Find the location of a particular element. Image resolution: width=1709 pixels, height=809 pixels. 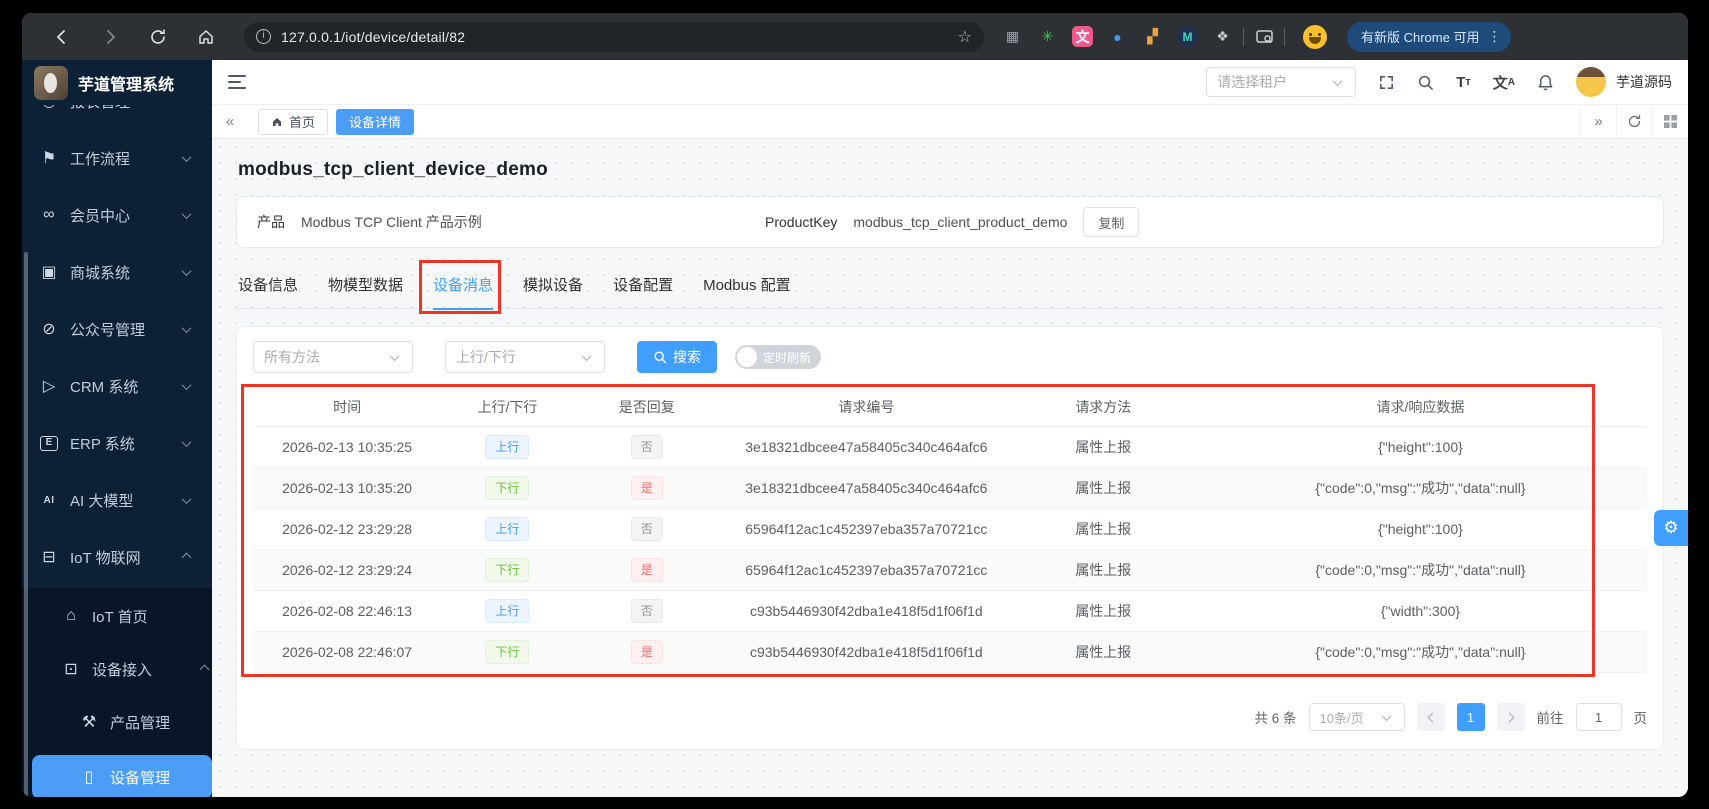

back-icon is located at coordinates (62, 37).